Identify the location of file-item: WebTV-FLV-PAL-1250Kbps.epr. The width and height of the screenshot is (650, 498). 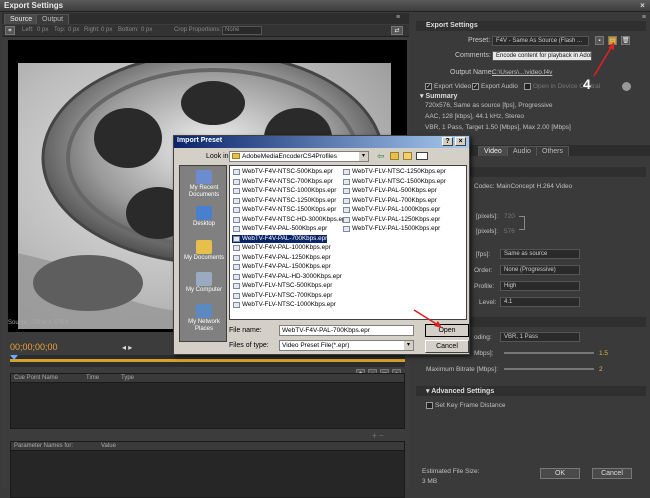
(391, 220).